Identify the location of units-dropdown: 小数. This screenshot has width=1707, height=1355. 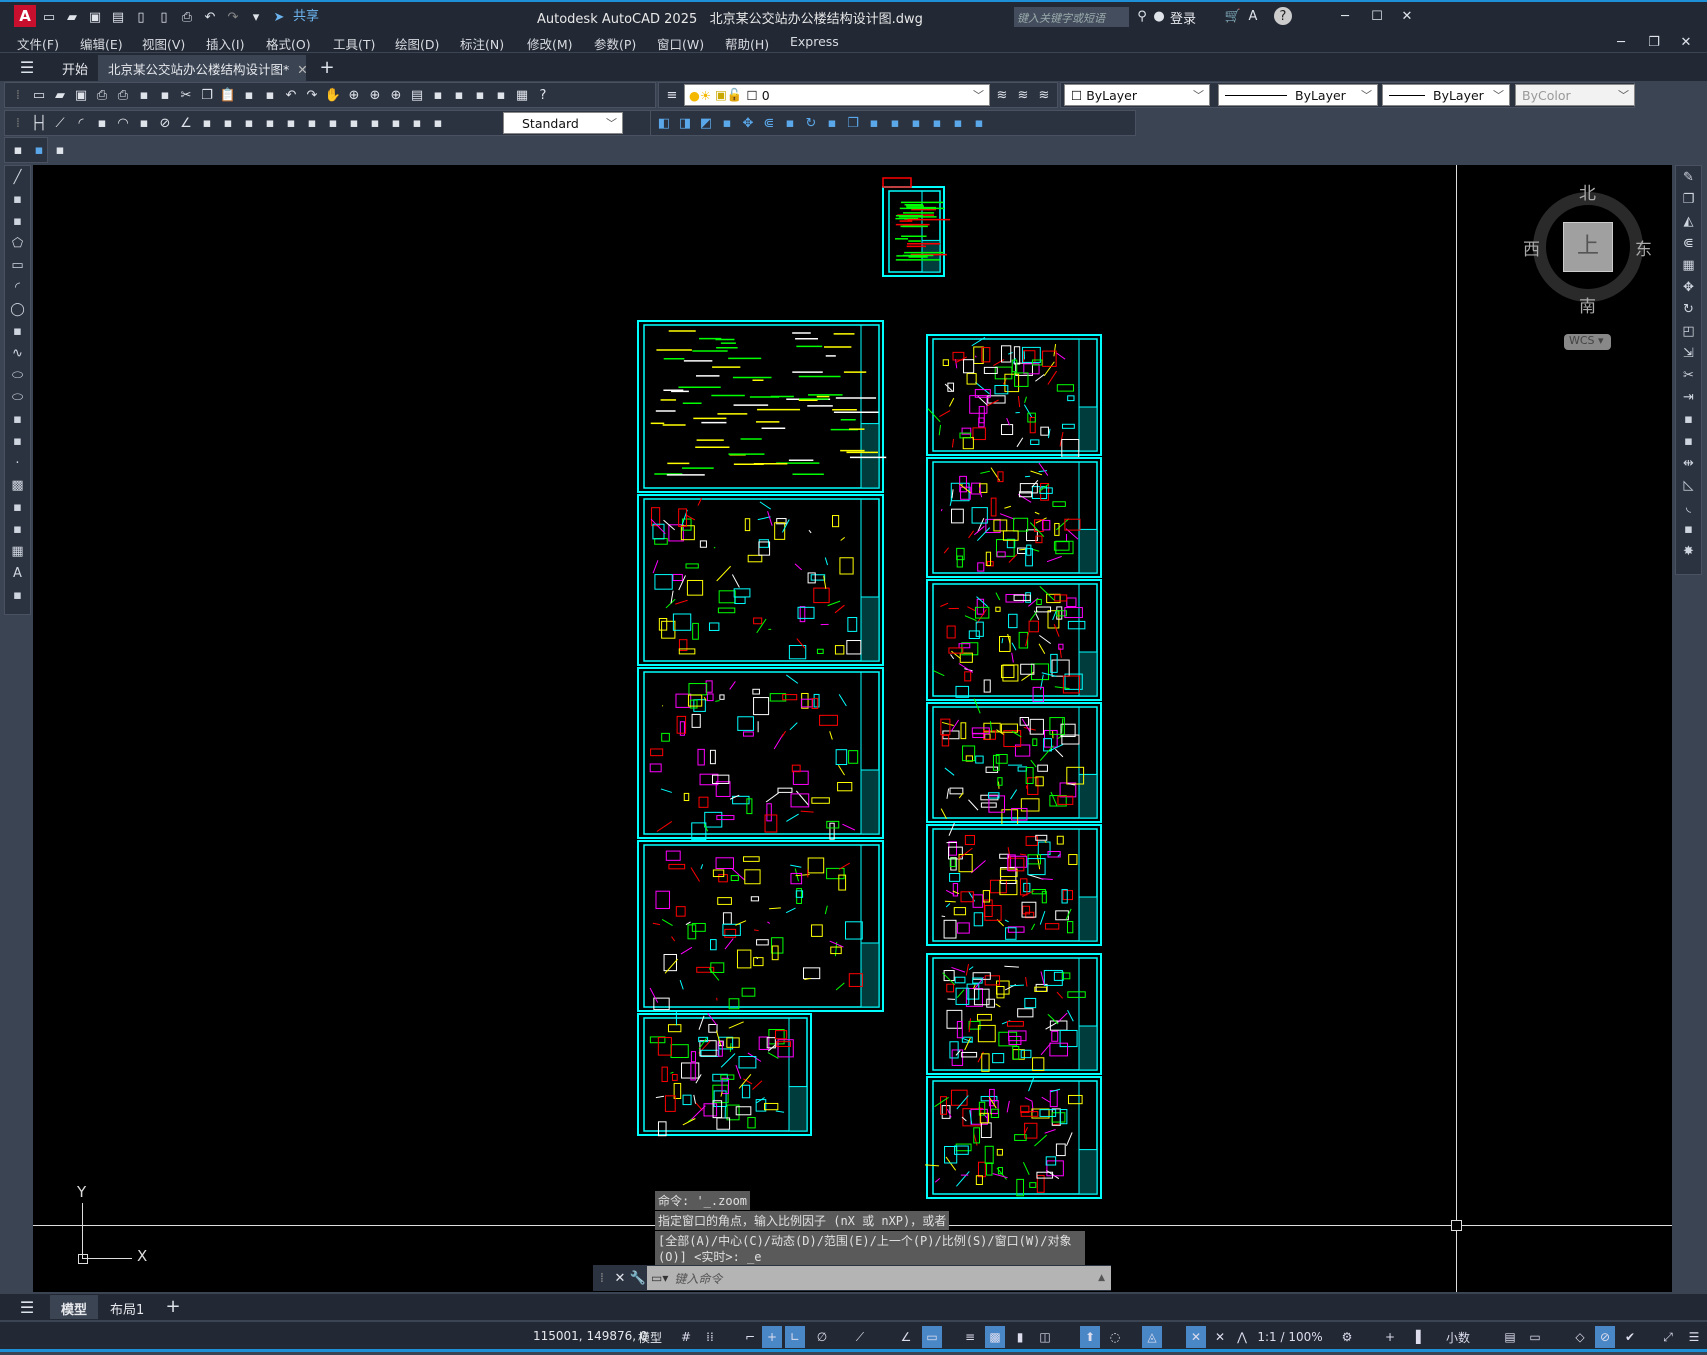
(1458, 1337).